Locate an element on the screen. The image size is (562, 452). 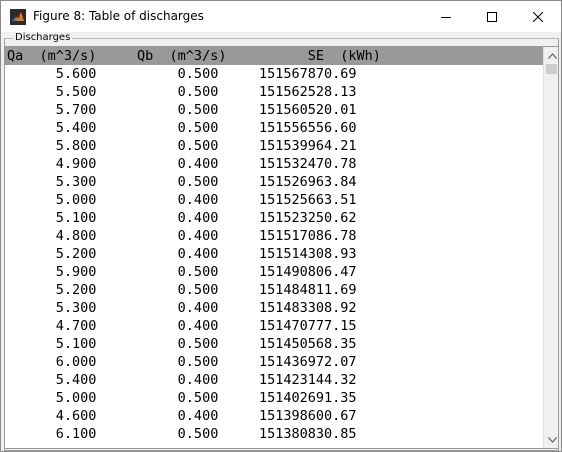
table-row: 5.400 0.400 151423144.32 is located at coordinates (274, 380).